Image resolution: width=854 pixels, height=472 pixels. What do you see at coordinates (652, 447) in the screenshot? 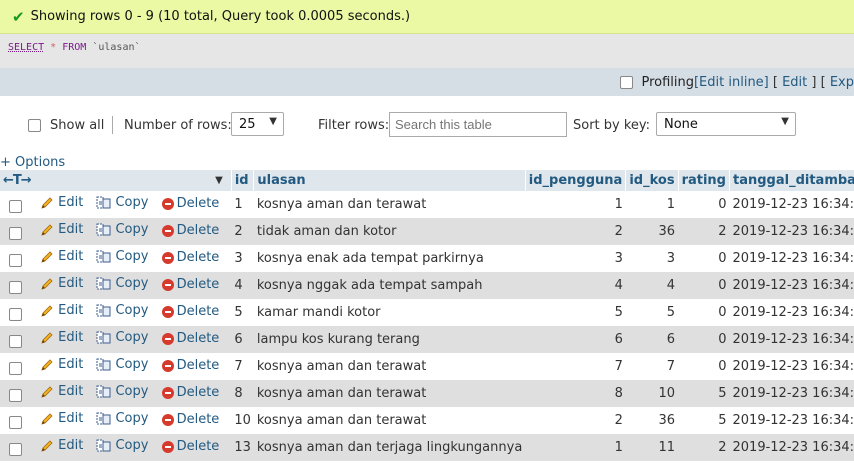
I see `cell-id-kos: 11` at bounding box center [652, 447].